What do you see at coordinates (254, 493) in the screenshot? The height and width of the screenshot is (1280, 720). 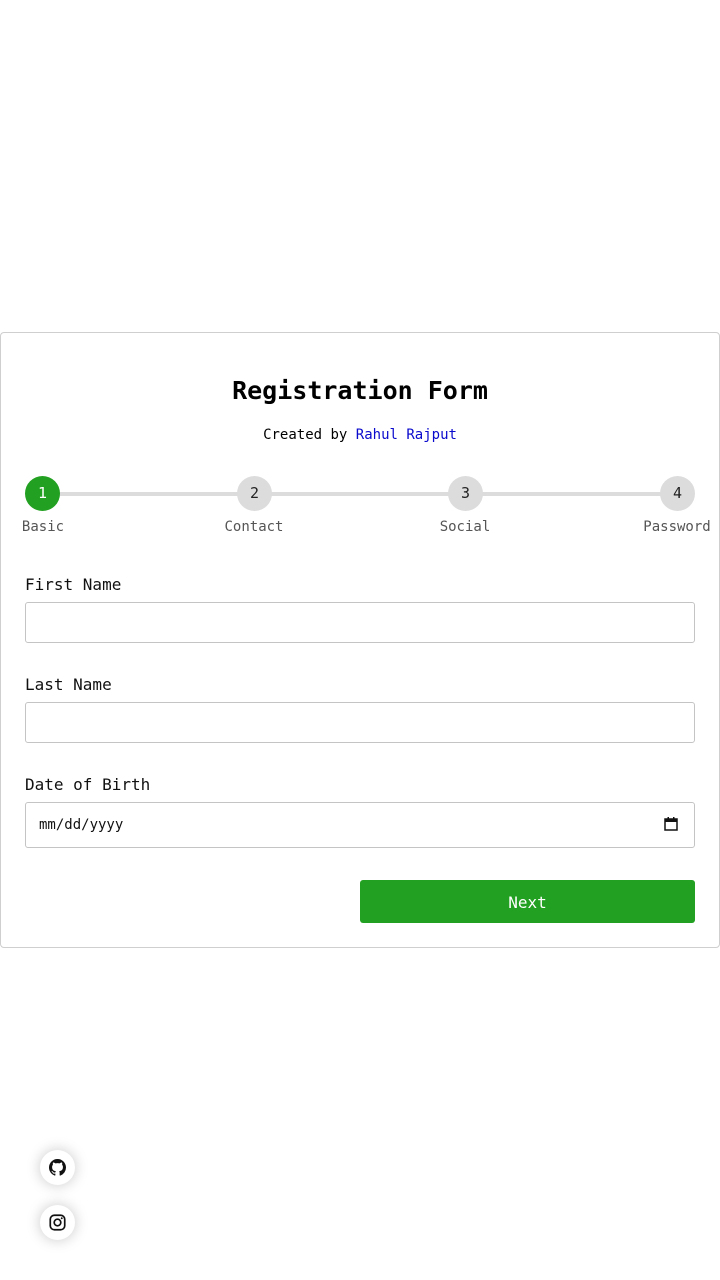 I see `step-2-circle: 2` at bounding box center [254, 493].